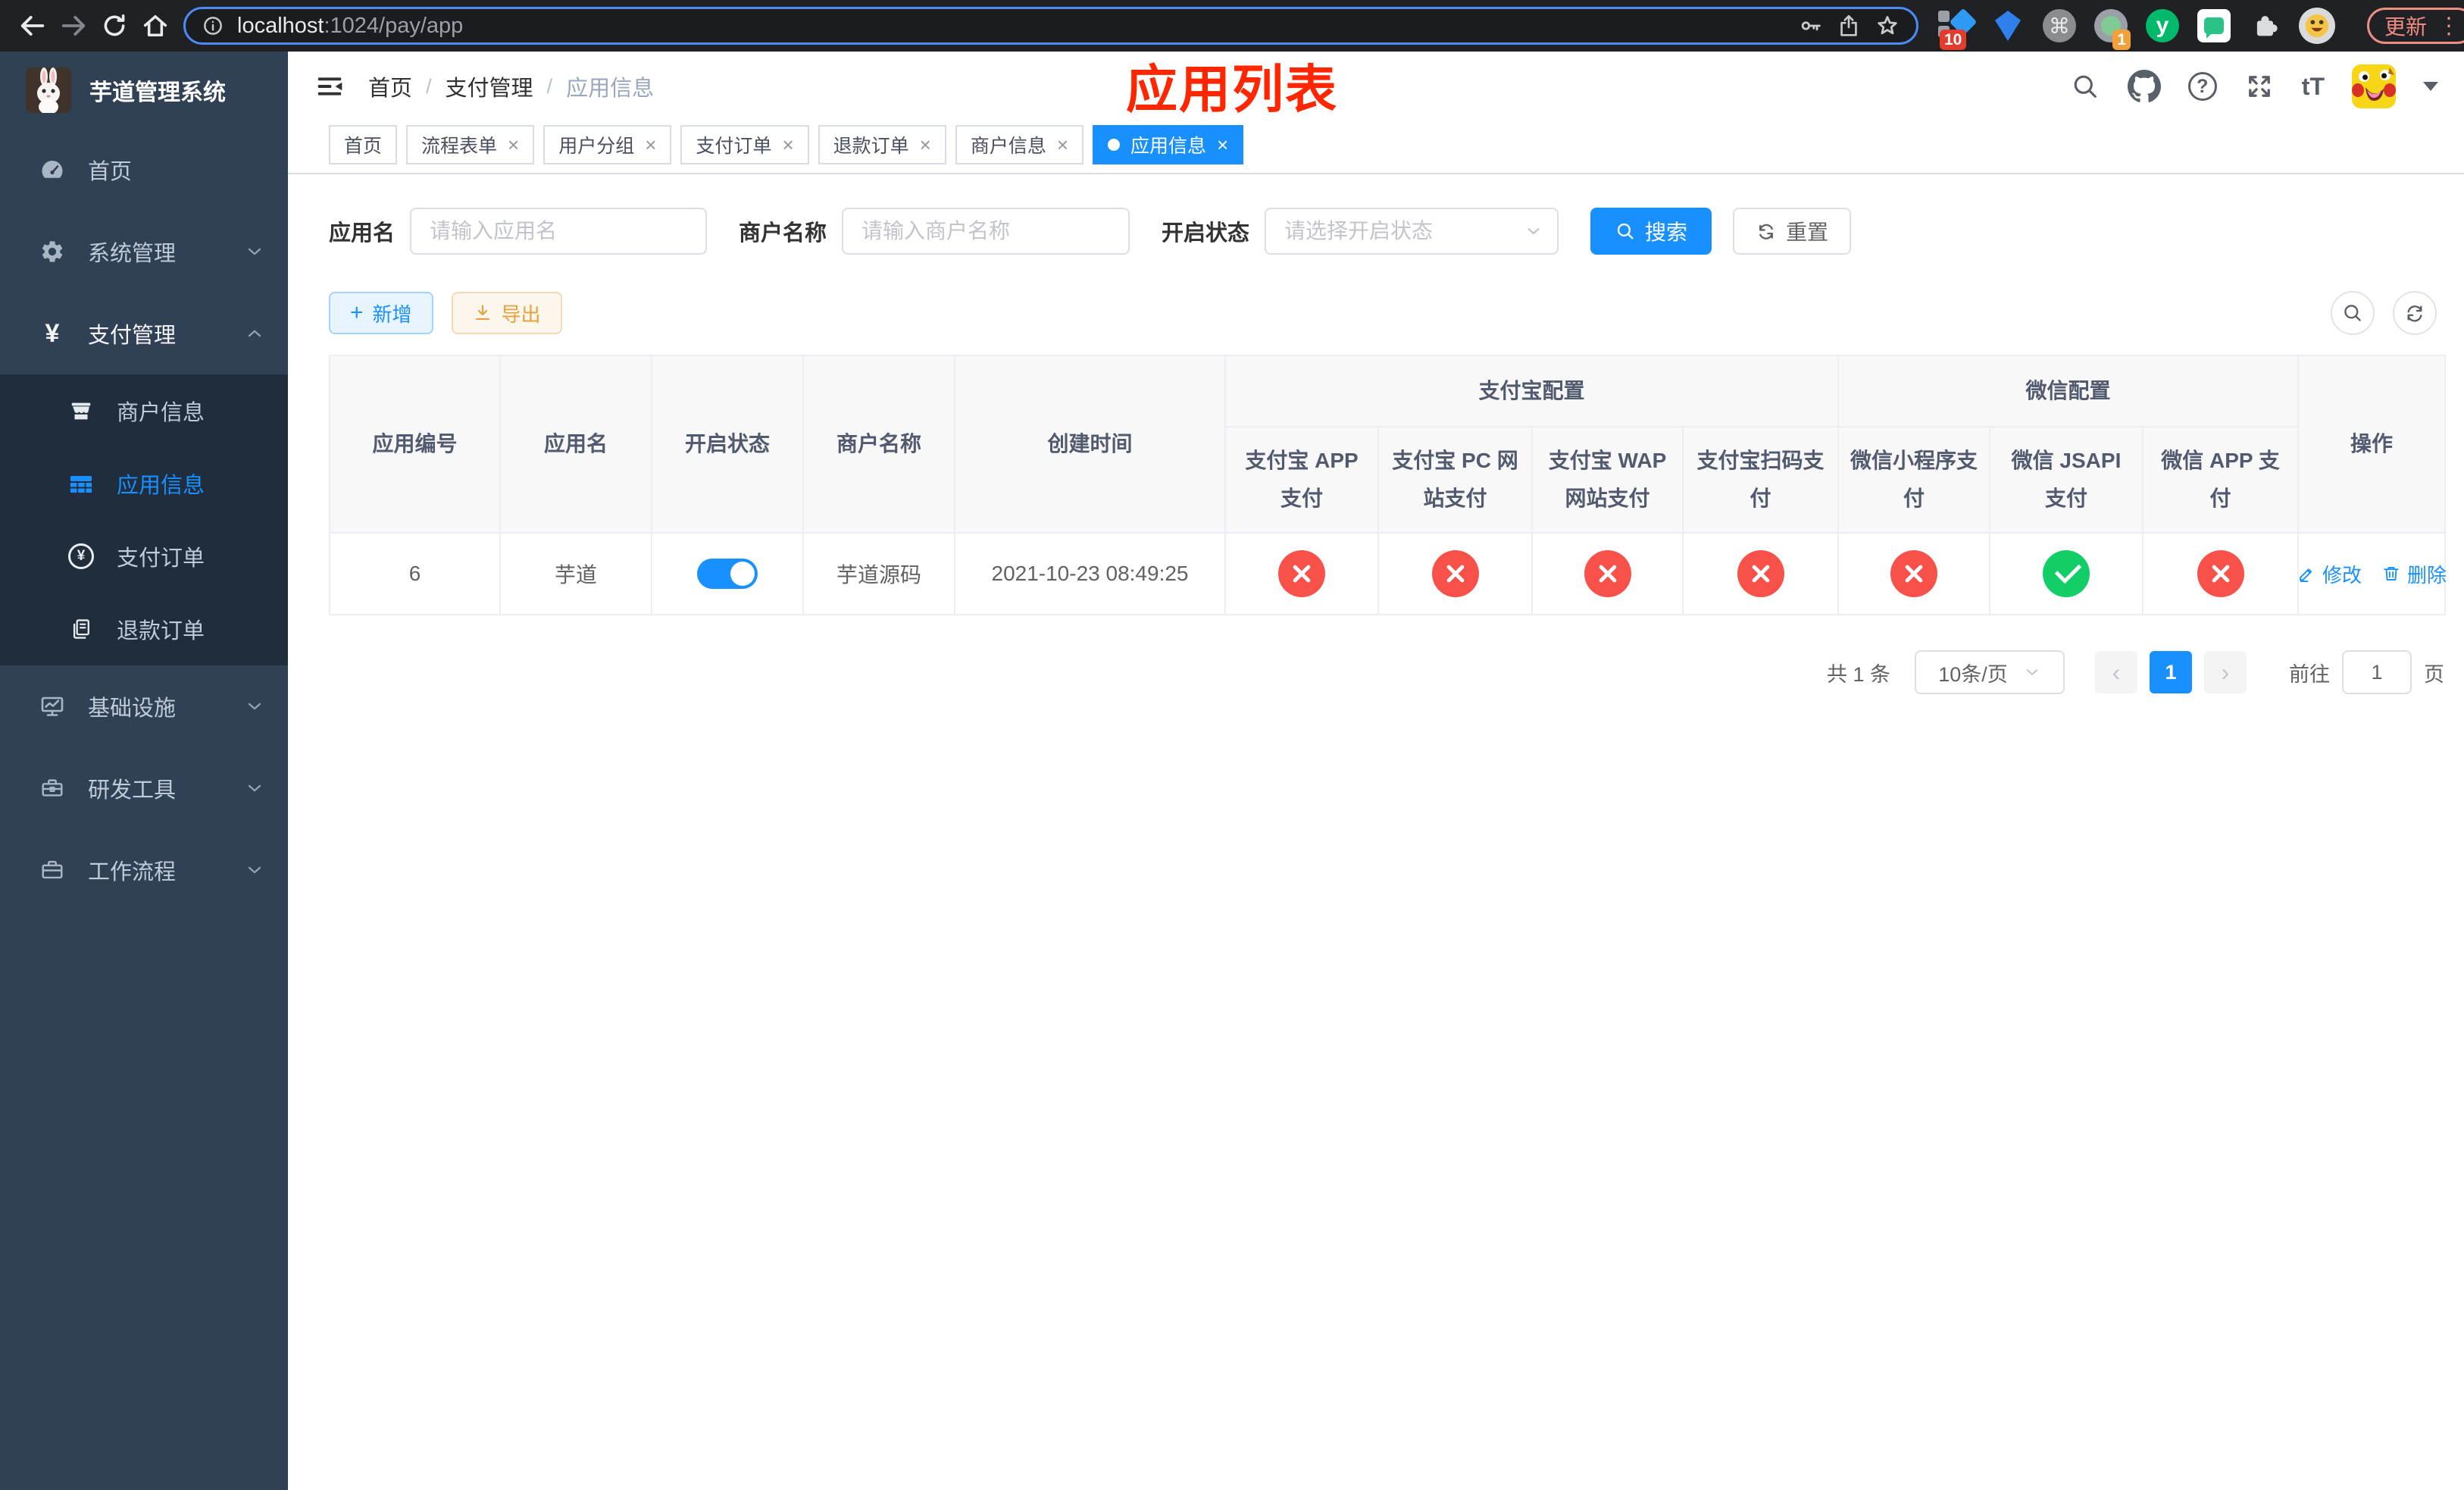 The width and height of the screenshot is (2464, 1490). What do you see at coordinates (1887, 26) in the screenshot?
I see `bookmark-star-icon` at bounding box center [1887, 26].